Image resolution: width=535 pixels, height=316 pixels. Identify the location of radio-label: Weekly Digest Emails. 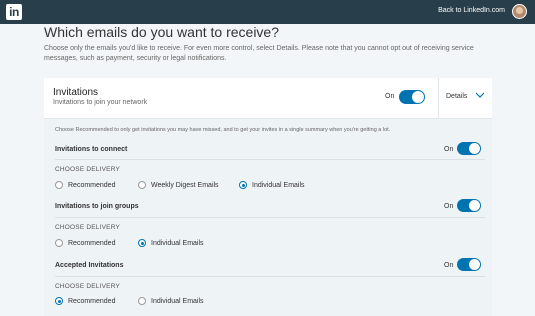
(185, 185).